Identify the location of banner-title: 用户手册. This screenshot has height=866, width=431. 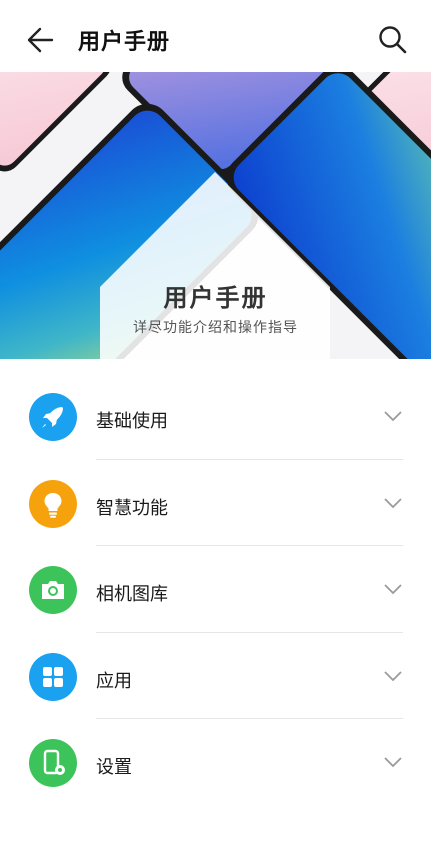
(215, 298).